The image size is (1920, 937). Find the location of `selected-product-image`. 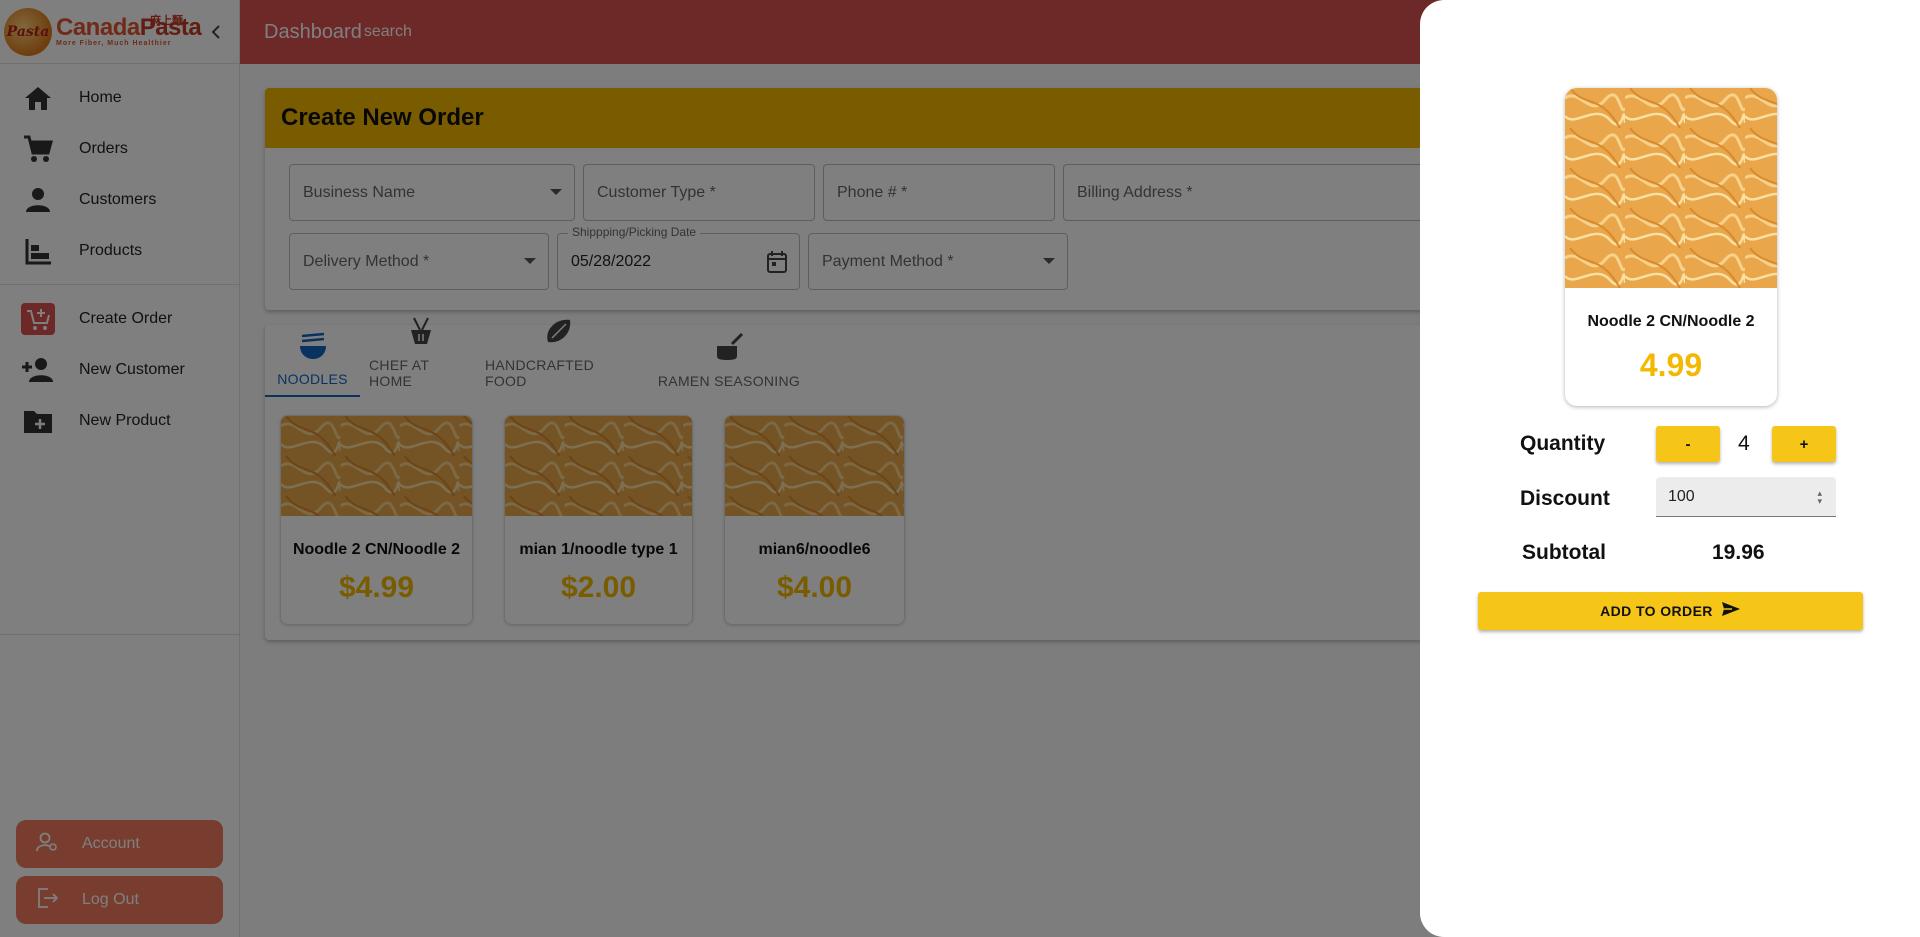

selected-product-image is located at coordinates (1671, 188).